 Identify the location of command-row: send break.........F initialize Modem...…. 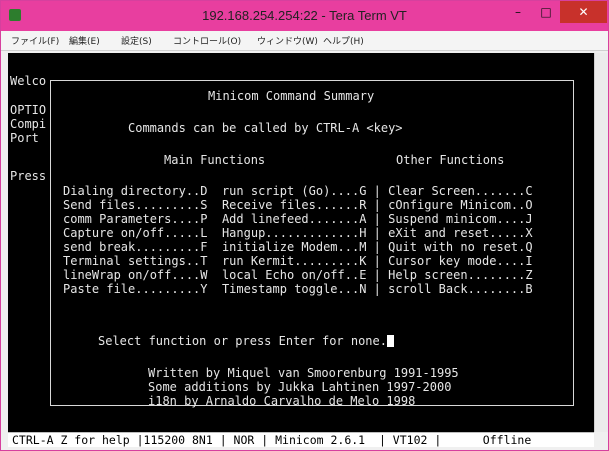
(298, 247).